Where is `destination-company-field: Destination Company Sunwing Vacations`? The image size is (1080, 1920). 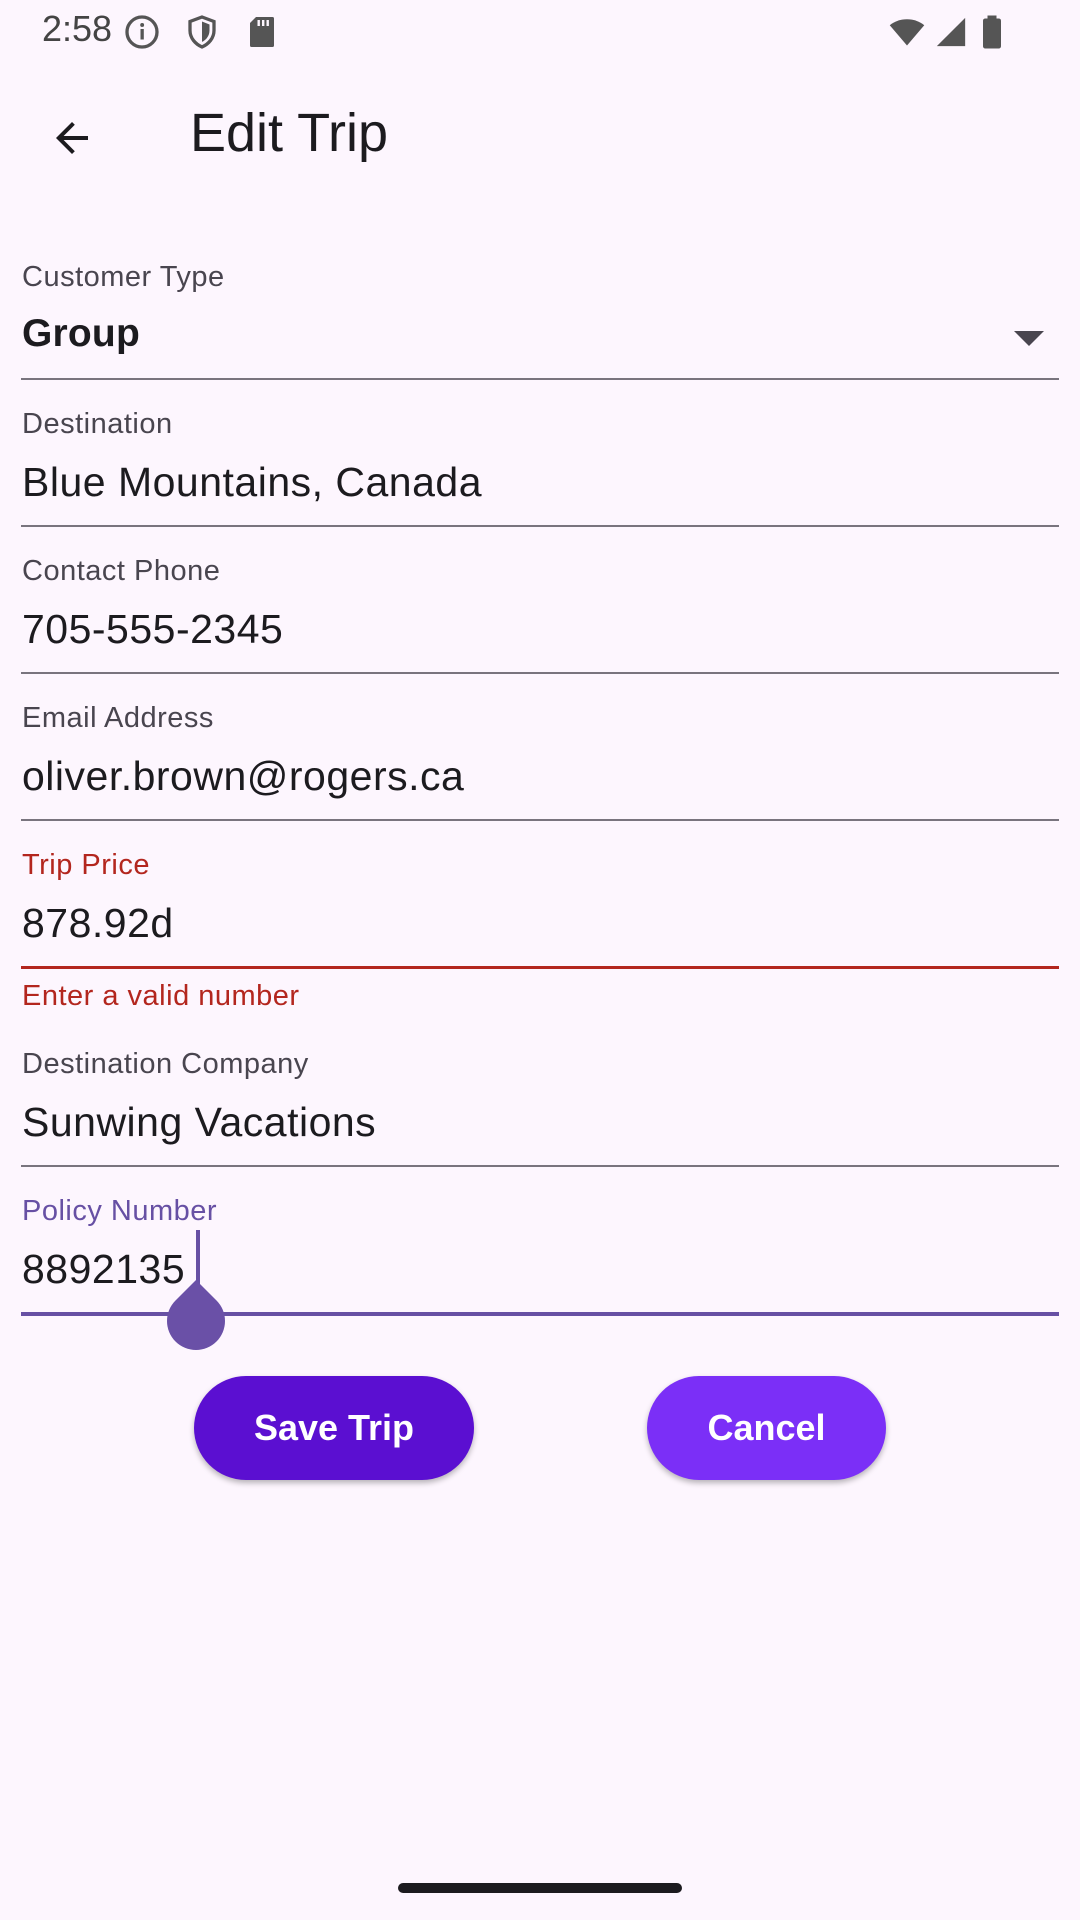
destination-company-field: Destination Company Sunwing Vacations is located at coordinates (540, 1092).